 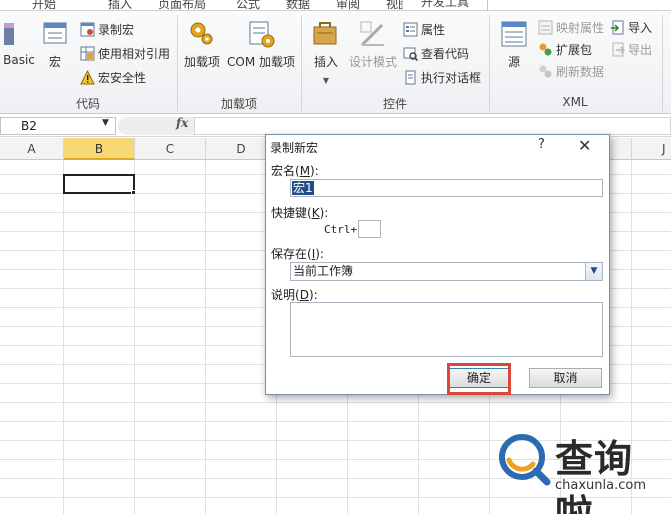 What do you see at coordinates (170, 149) in the screenshot?
I see `column-header-c: C` at bounding box center [170, 149].